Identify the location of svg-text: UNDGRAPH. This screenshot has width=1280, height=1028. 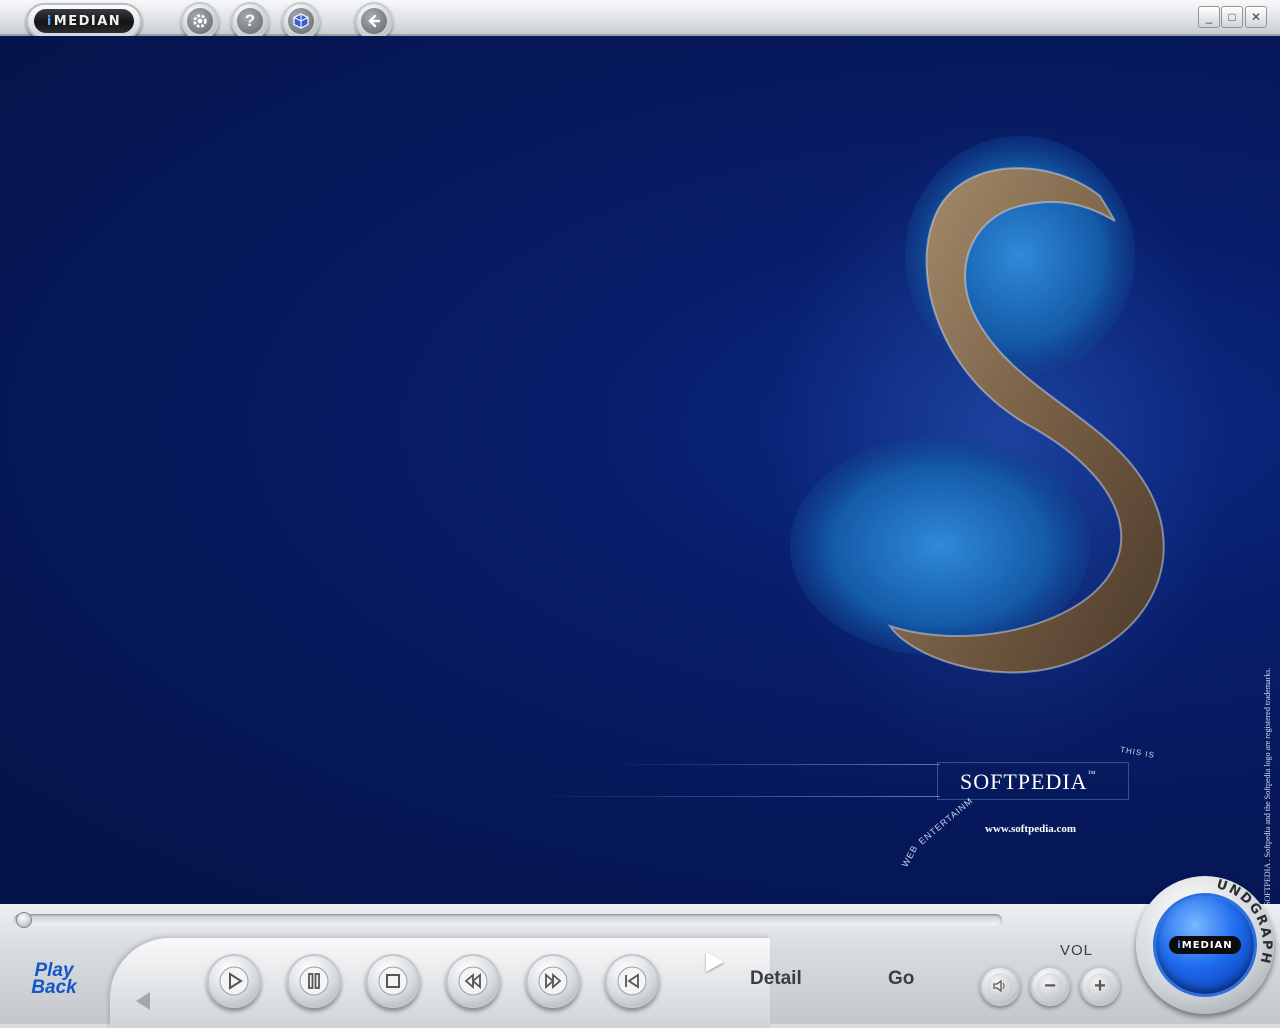
(1244, 921).